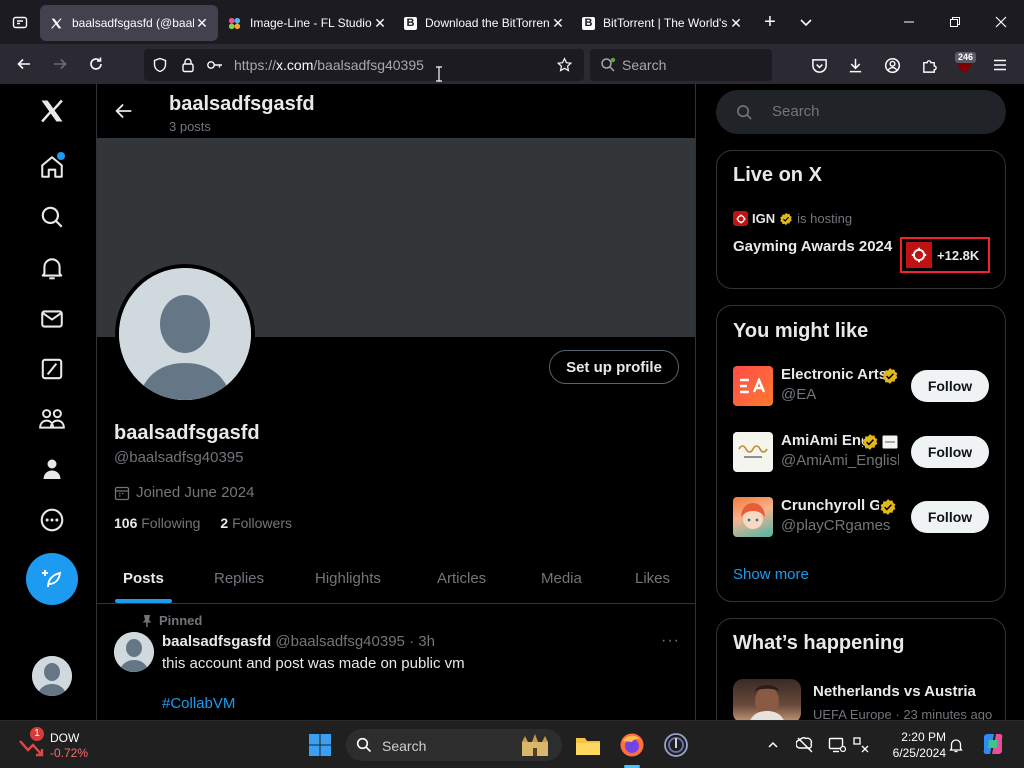 This screenshot has width=1024, height=768. What do you see at coordinates (792, 218) in the screenshot?
I see `live-host-line: IGN is hosting` at bounding box center [792, 218].